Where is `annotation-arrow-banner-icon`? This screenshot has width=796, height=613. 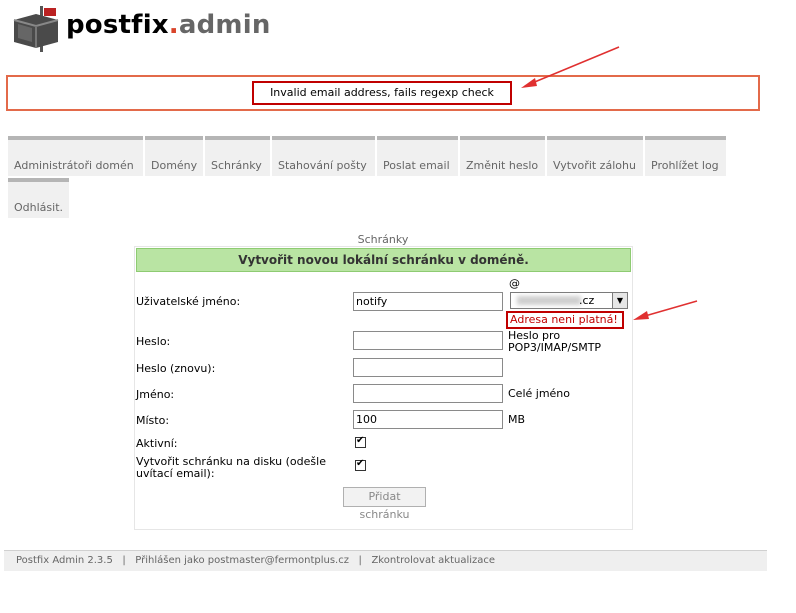 annotation-arrow-banner-icon is located at coordinates (570, 67).